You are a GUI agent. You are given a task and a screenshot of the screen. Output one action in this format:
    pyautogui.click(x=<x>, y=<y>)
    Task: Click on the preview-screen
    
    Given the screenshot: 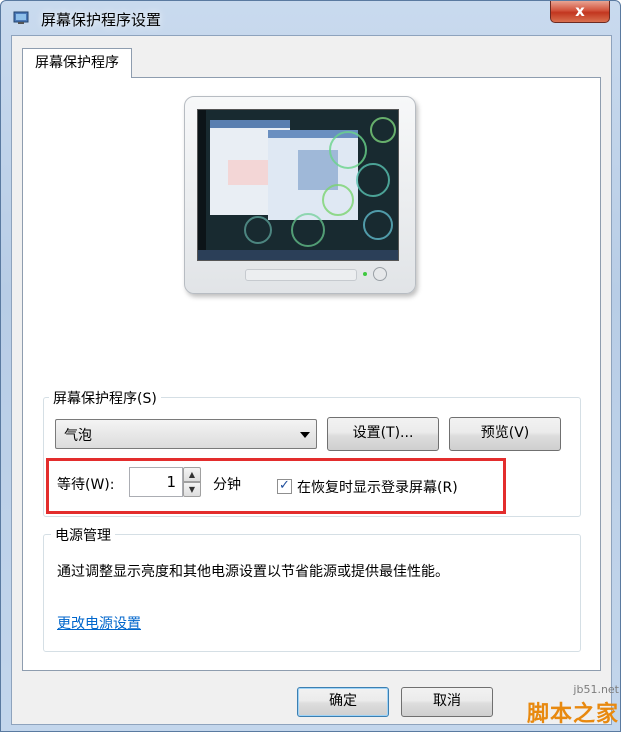 What is the action you would take?
    pyautogui.click(x=298, y=185)
    